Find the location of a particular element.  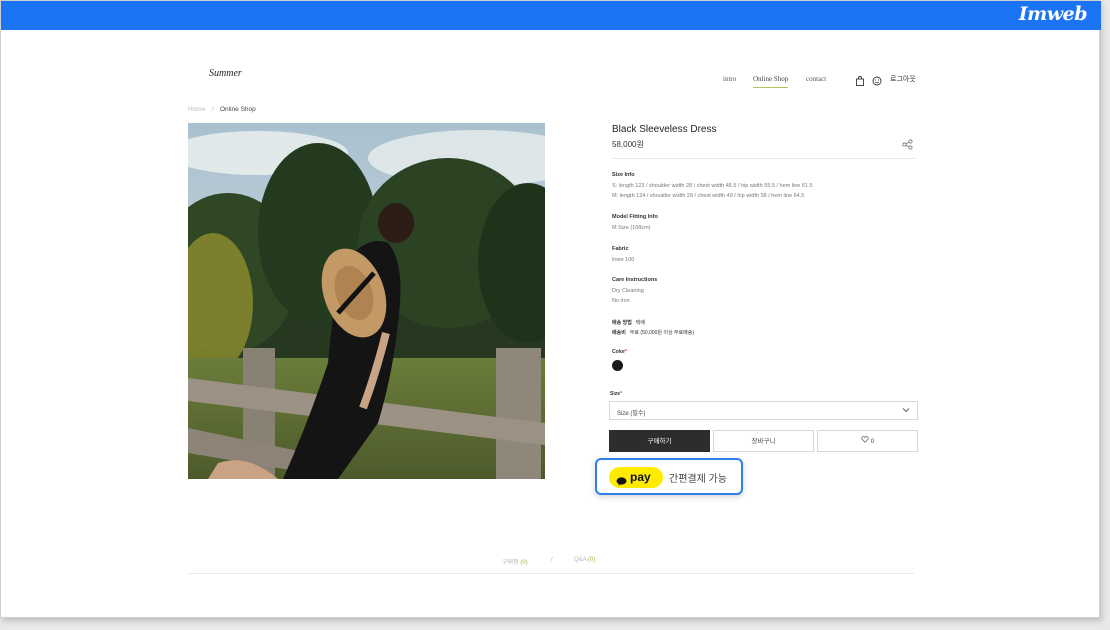

chevron-down-icon is located at coordinates (906, 410).